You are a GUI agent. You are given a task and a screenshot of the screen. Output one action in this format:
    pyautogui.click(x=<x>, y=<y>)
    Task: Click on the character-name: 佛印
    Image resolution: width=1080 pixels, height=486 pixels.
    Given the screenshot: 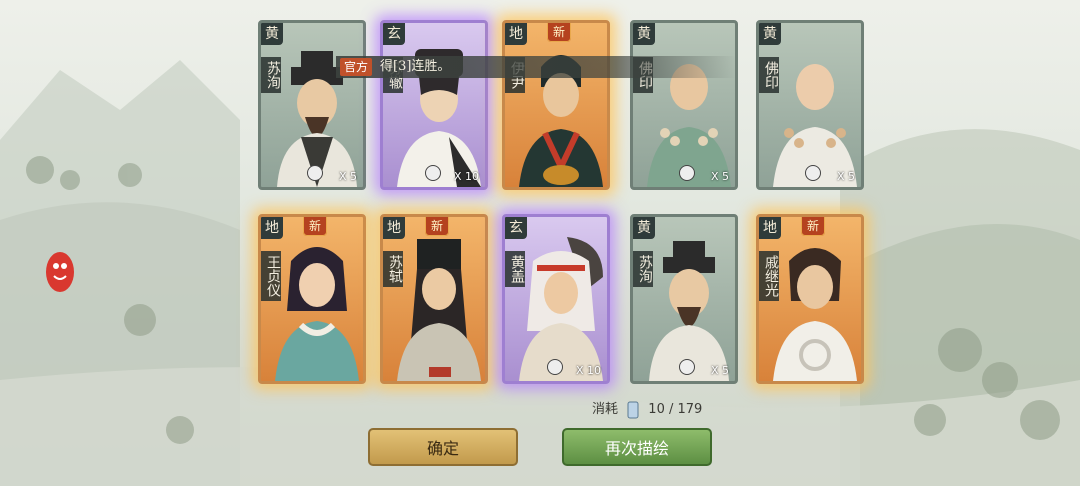 What is the action you would take?
    pyautogui.click(x=769, y=75)
    